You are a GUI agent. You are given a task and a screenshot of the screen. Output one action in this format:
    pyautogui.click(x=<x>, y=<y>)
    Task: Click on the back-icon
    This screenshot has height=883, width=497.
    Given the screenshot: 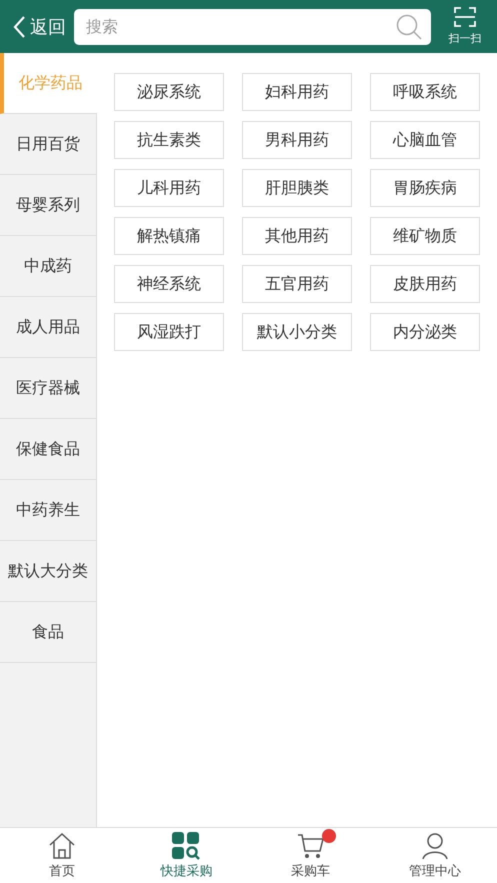 What is the action you would take?
    pyautogui.click(x=19, y=26)
    